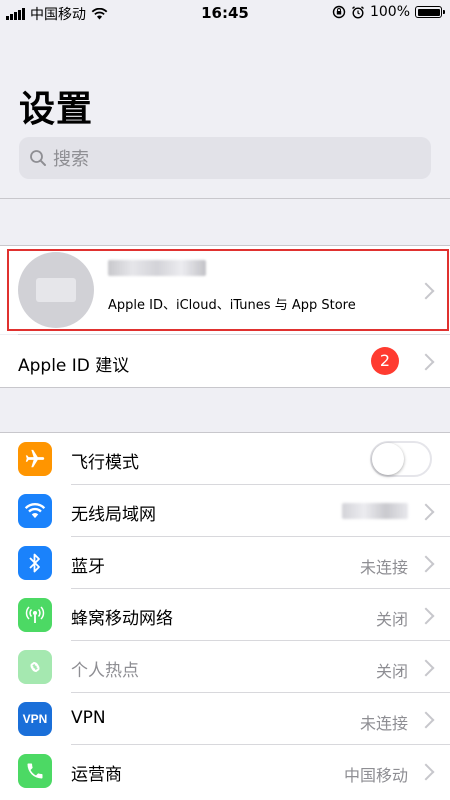 The width and height of the screenshot is (450, 800). What do you see at coordinates (113, 515) in the screenshot?
I see `wifi-label: 无线局域网` at bounding box center [113, 515].